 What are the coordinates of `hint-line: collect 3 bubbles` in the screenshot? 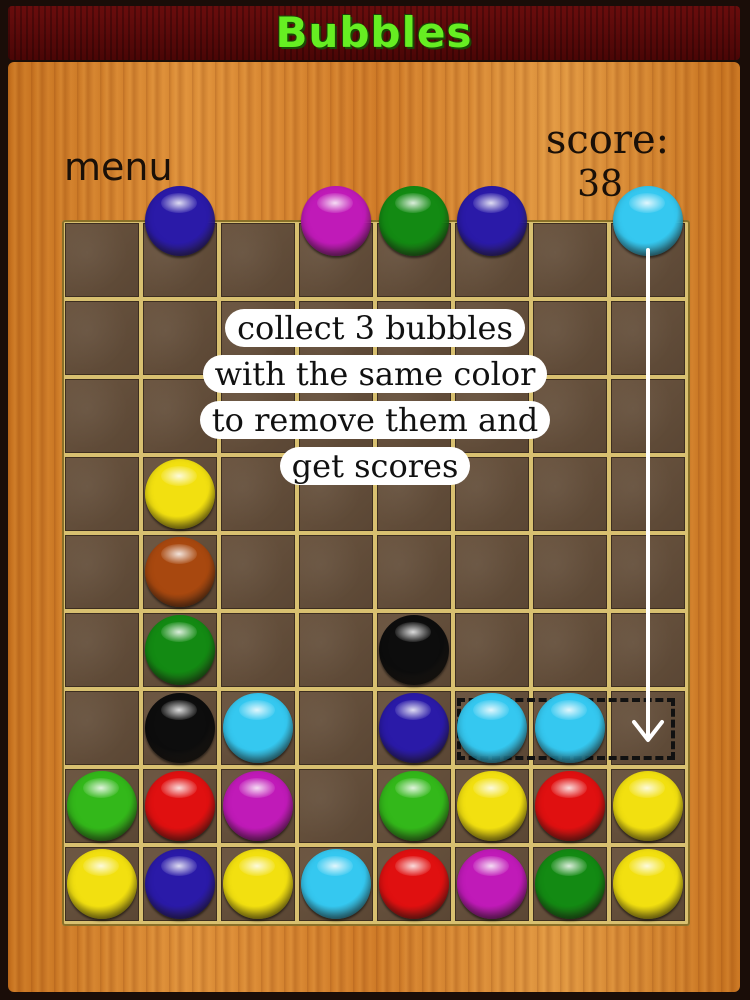 It's located at (375, 328).